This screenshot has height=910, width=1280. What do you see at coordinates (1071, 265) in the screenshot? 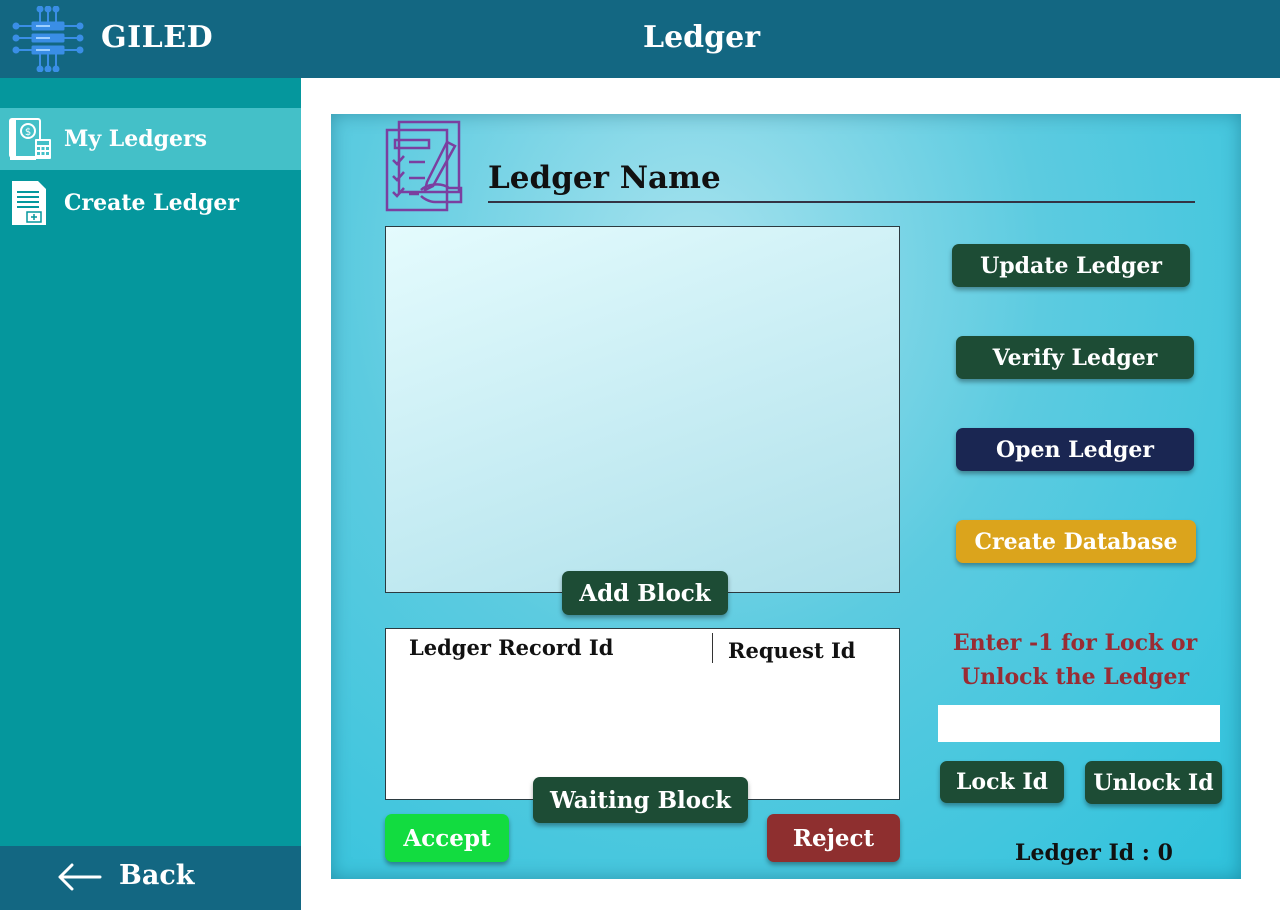
I see `update-ledger-button: Update Ledger` at bounding box center [1071, 265].